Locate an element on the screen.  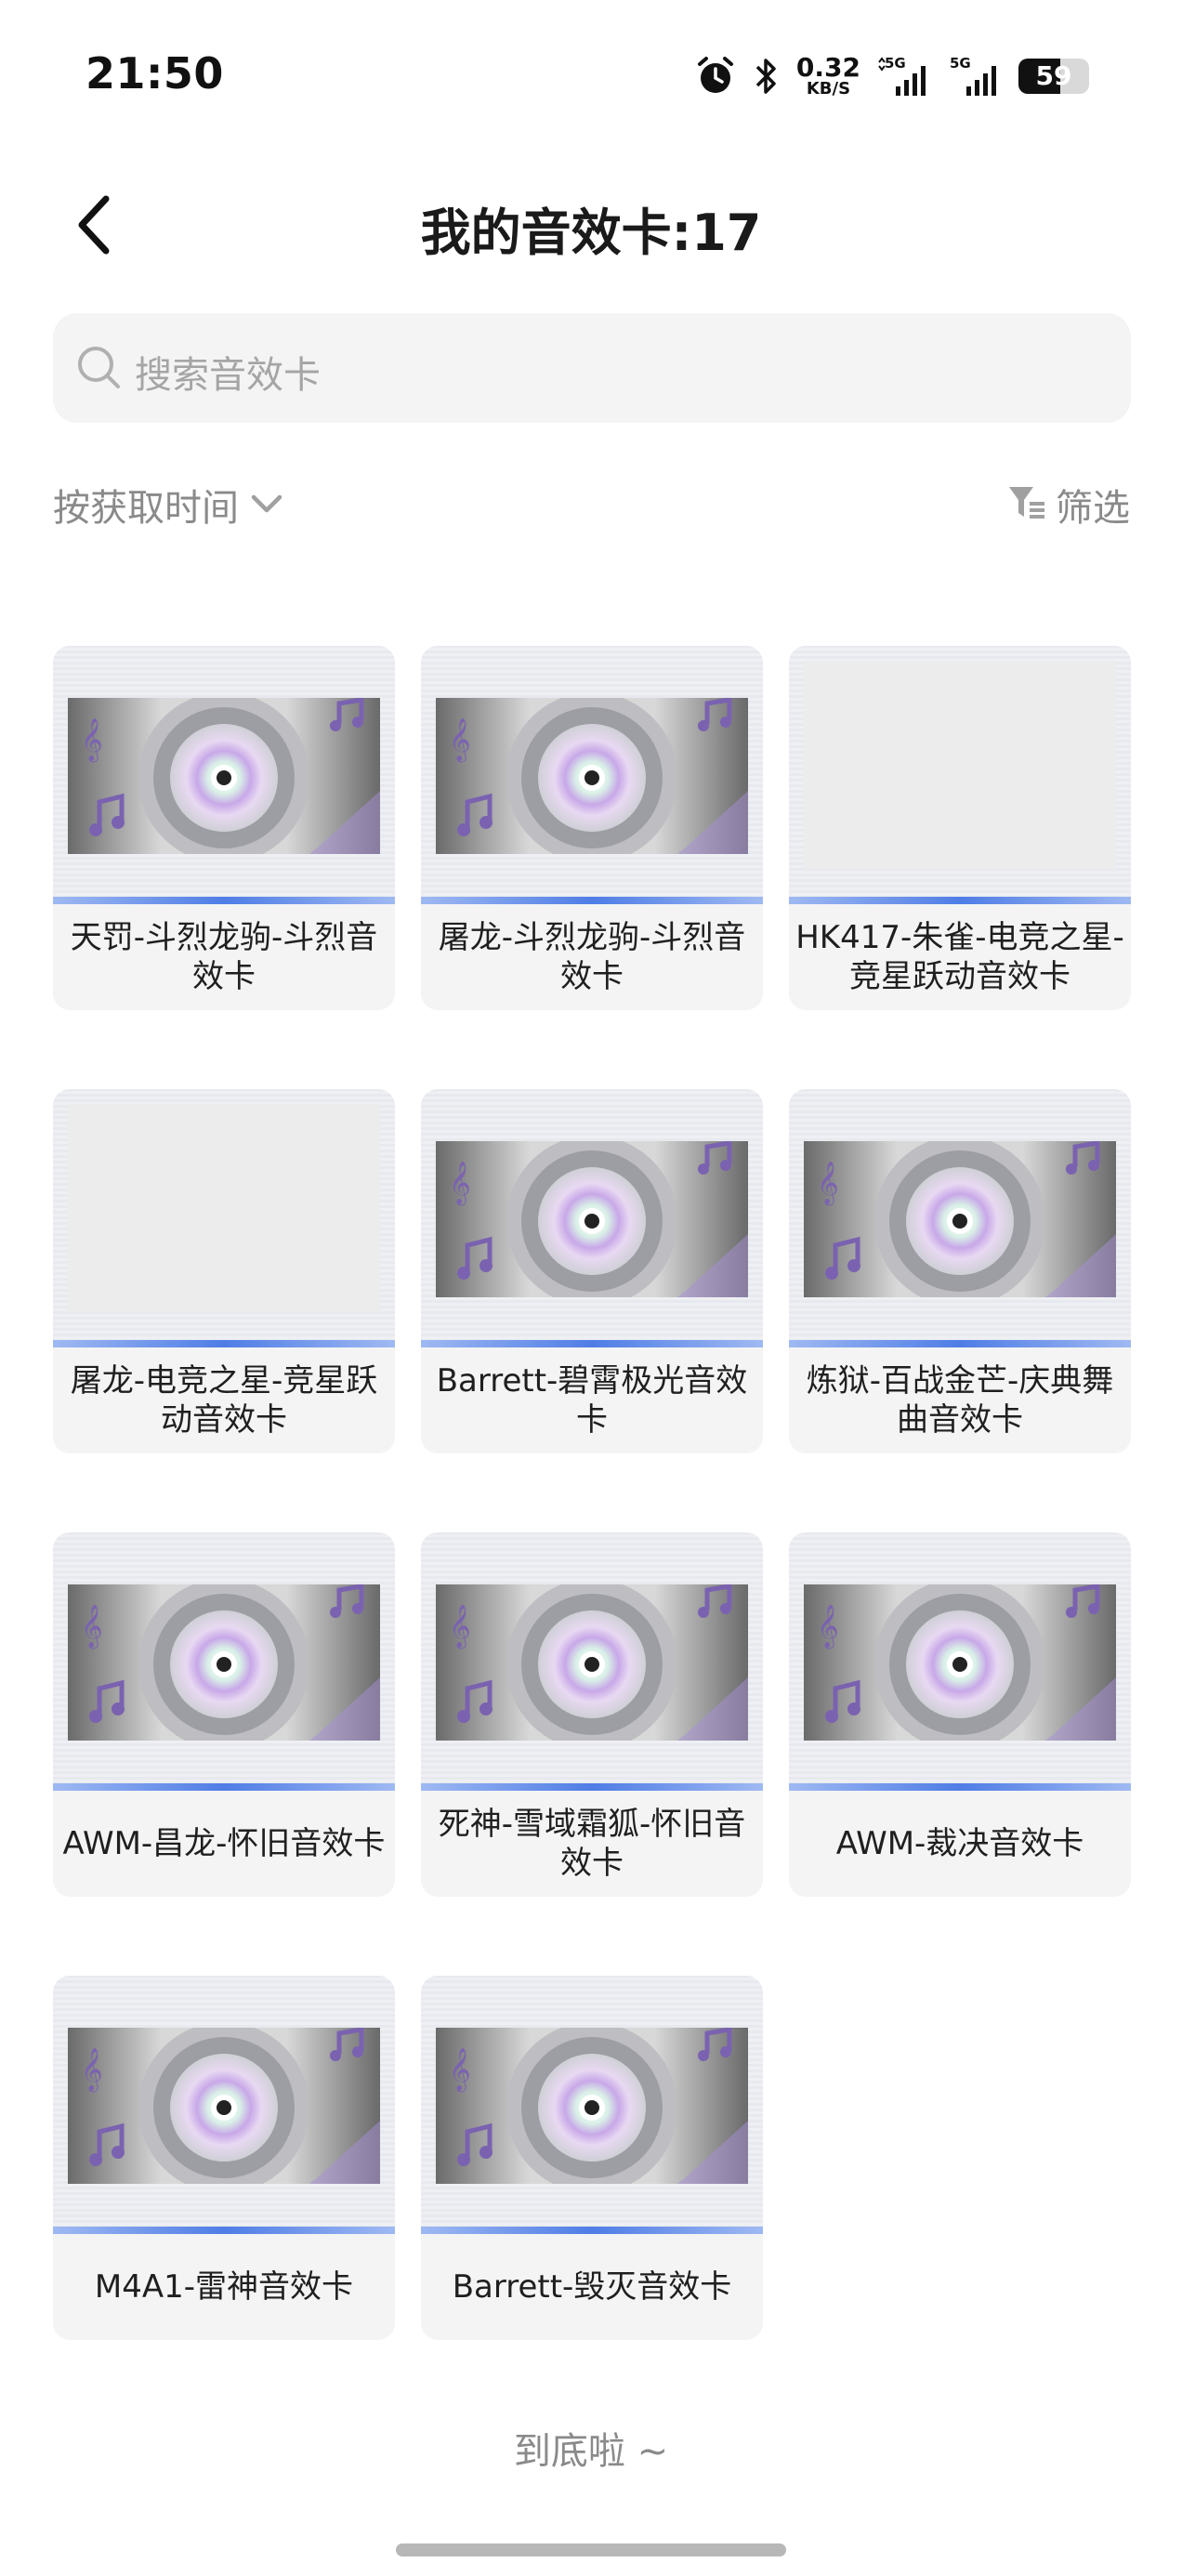
filter-label: 筛选 is located at coordinates (1093, 508).